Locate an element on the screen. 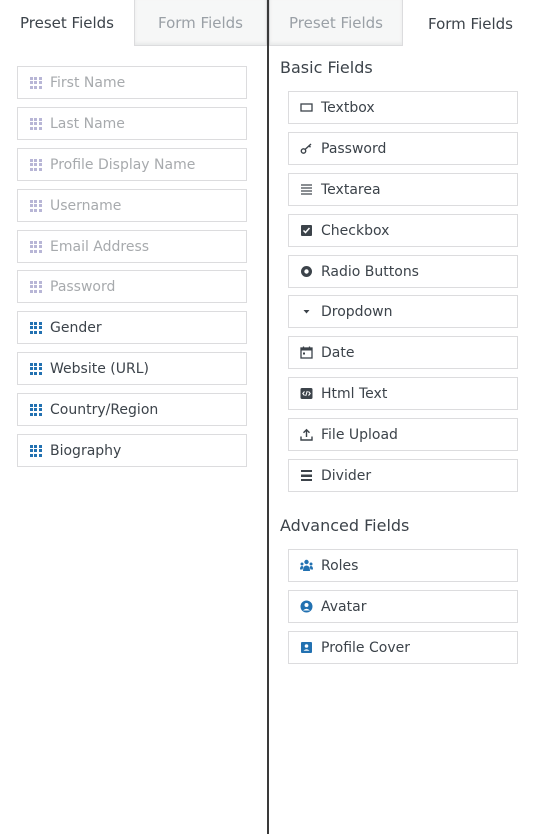 This screenshot has height=834, width=538. advanced-field-roles: Roles is located at coordinates (403, 565).